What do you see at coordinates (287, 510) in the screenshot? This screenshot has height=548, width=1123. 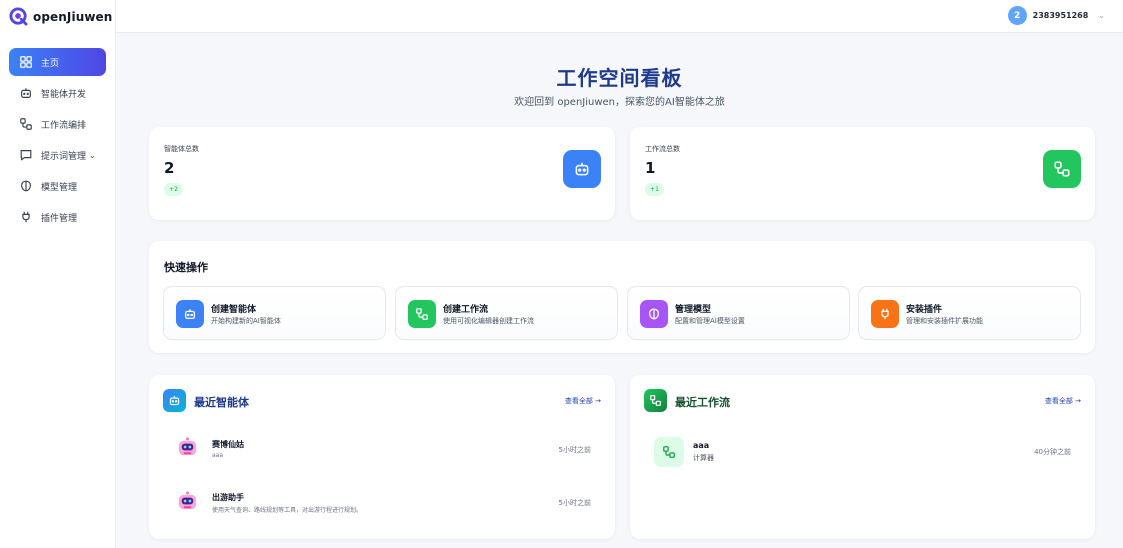 I see `agent-desc: 使用天气查询、路线规划等工具，对出游行程进行规划。` at bounding box center [287, 510].